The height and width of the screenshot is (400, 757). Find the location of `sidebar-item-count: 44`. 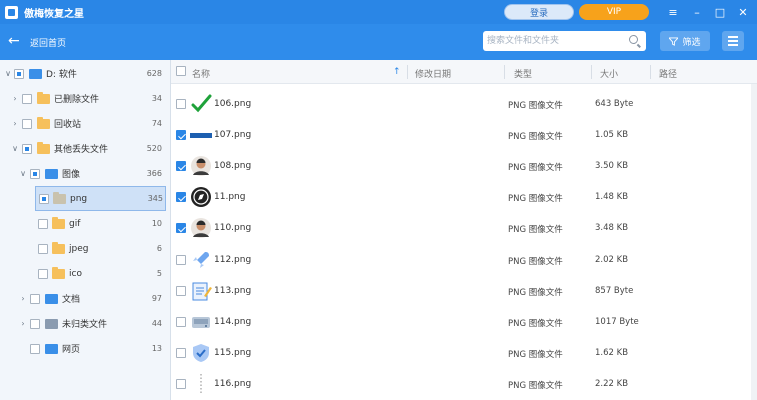

sidebar-item-count: 44 is located at coordinates (156, 323).